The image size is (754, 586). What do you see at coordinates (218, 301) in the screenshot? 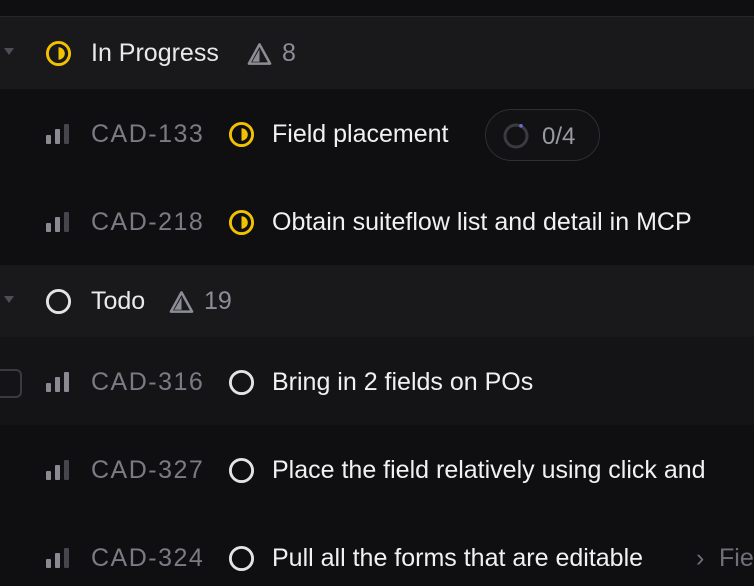
I see `group-count: 19` at bounding box center [218, 301].